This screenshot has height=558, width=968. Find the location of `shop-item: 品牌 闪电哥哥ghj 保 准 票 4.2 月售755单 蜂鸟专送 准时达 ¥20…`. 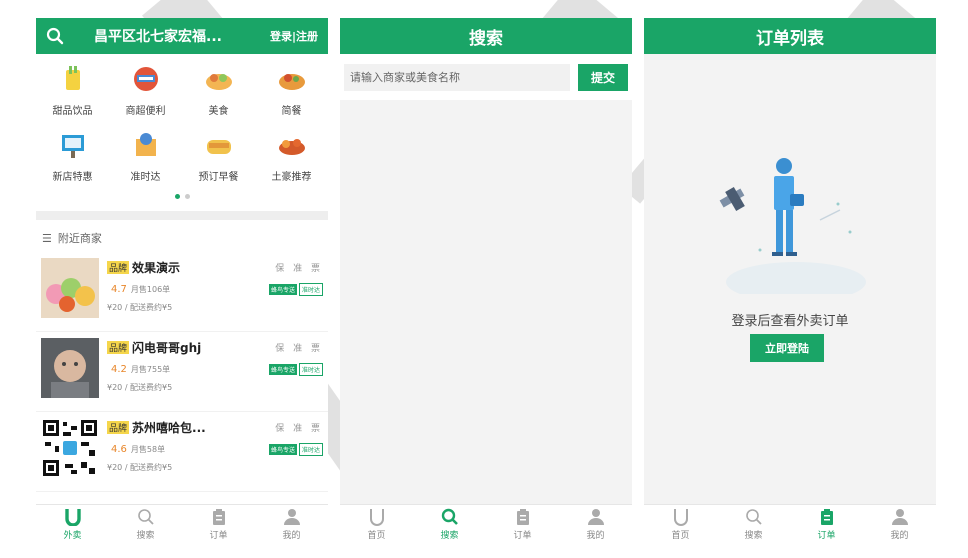

shop-item: 品牌 闪电哥哥ghj 保 准 票 4.2 月售755单 蜂鸟专送 准时达 ¥20… is located at coordinates (182, 372).